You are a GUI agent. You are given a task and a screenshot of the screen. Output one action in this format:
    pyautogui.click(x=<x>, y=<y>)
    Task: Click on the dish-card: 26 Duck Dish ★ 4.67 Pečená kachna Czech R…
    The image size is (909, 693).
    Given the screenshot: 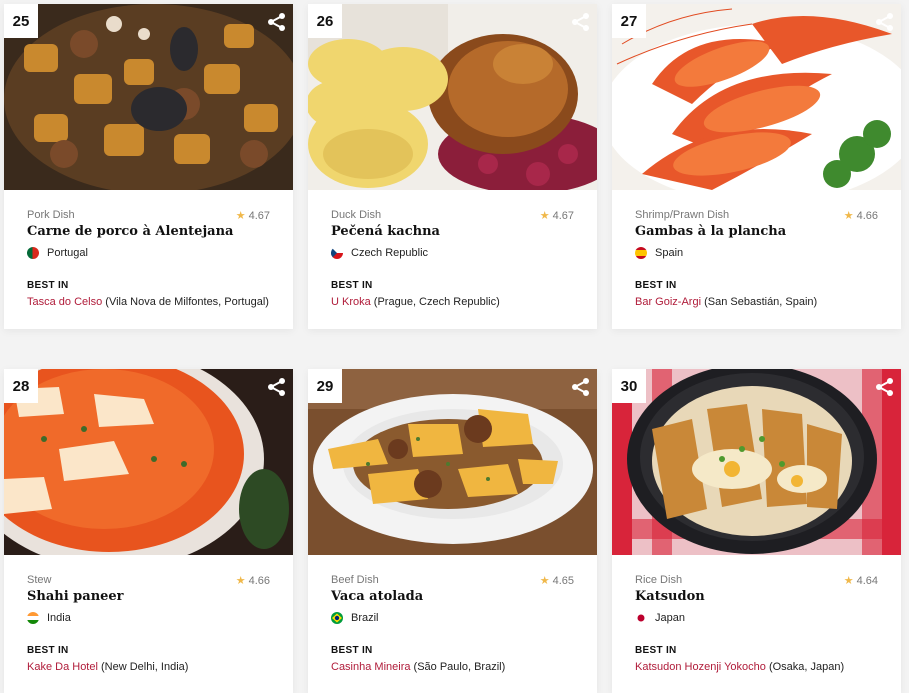 What is the action you would take?
    pyautogui.click(x=452, y=166)
    